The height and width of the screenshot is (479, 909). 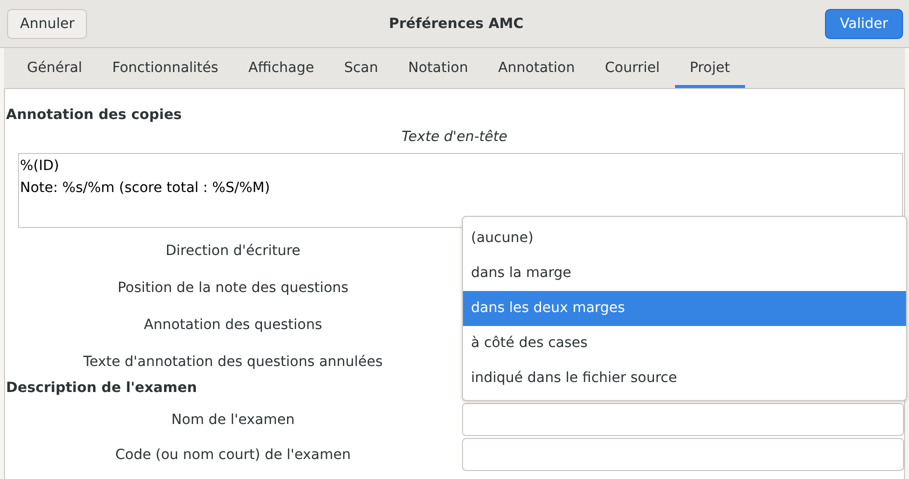 What do you see at coordinates (863, 23) in the screenshot?
I see `confirm-button: Valider` at bounding box center [863, 23].